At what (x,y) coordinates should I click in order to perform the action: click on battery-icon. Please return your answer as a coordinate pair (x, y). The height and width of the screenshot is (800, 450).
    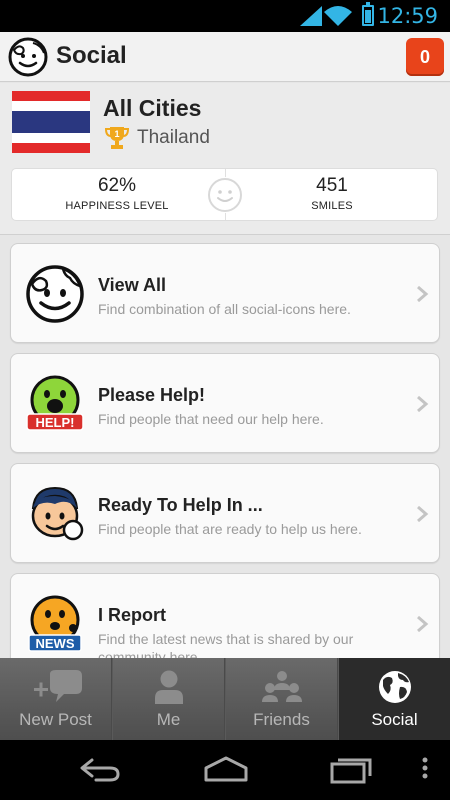
    Looking at the image, I should click on (368, 14).